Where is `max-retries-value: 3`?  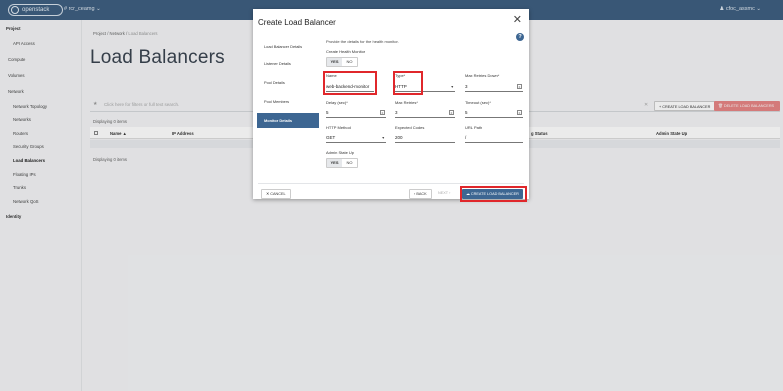
max-retries-value: 3 is located at coordinates (396, 112).